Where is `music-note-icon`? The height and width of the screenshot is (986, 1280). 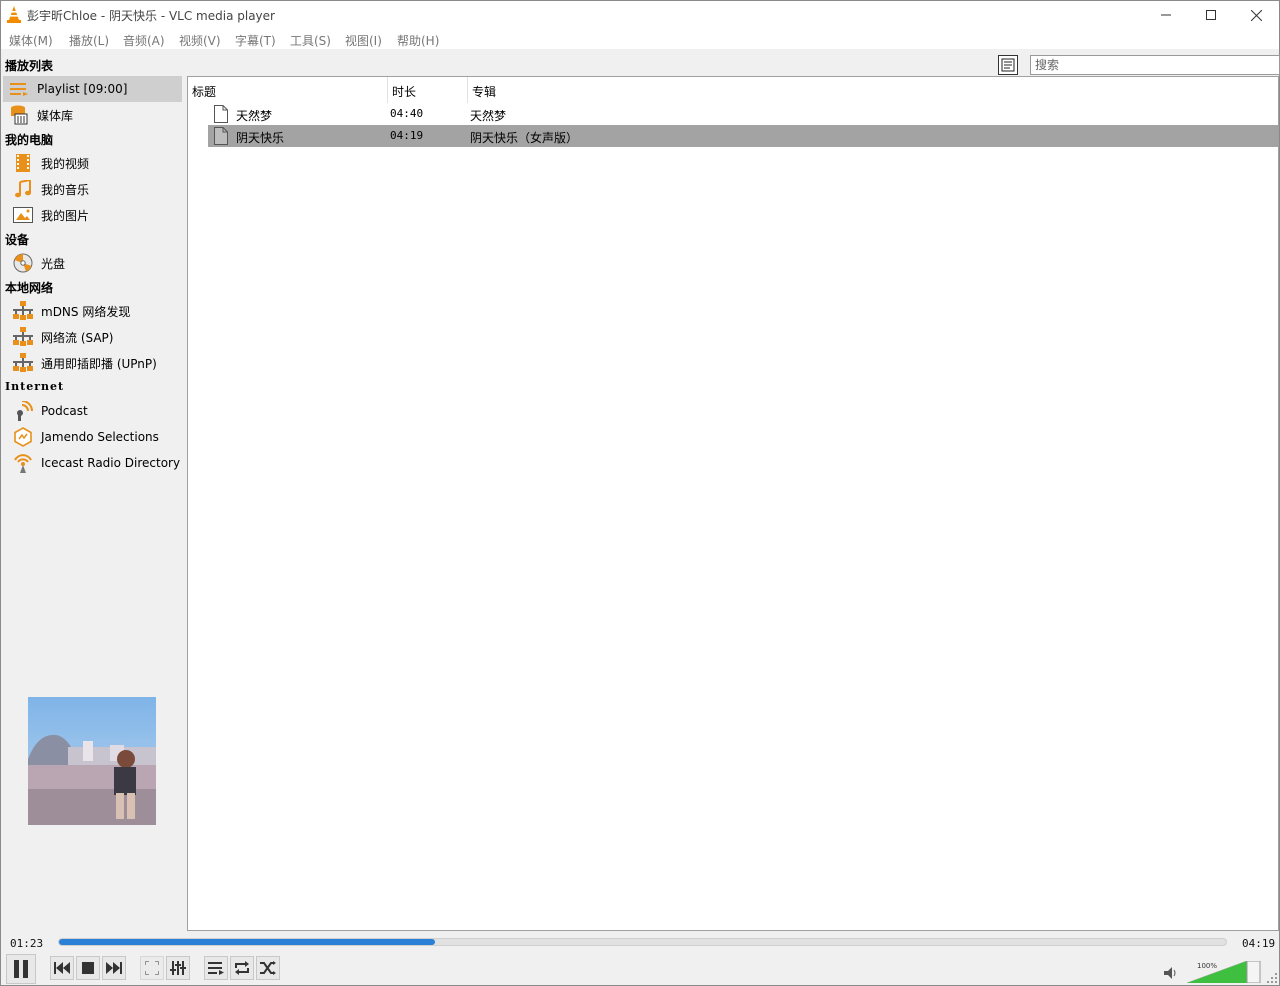 music-note-icon is located at coordinates (23, 189).